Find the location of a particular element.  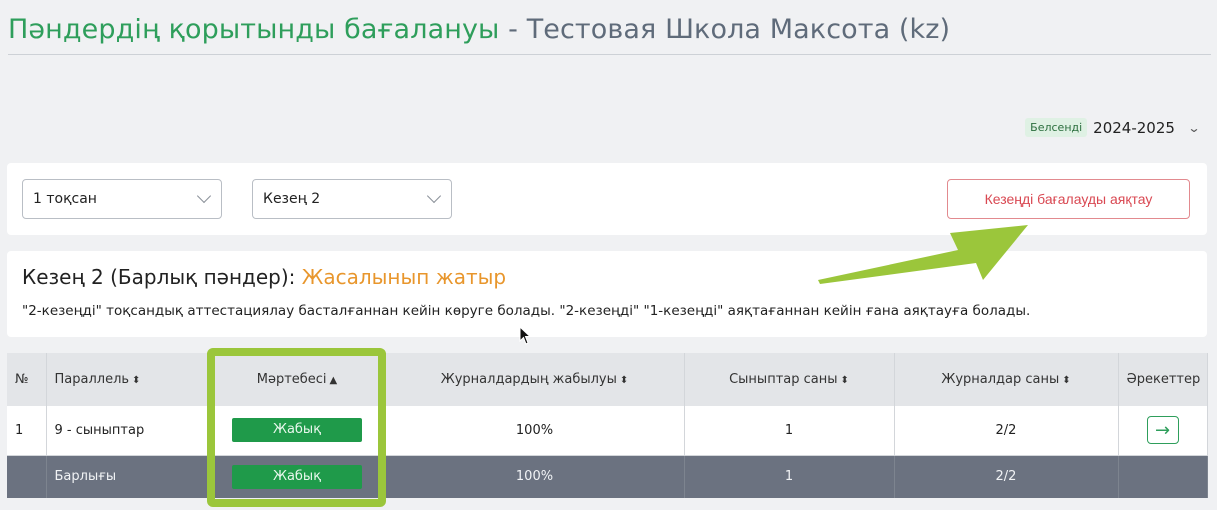

period-select-value: Кезең 2 is located at coordinates (292, 199).